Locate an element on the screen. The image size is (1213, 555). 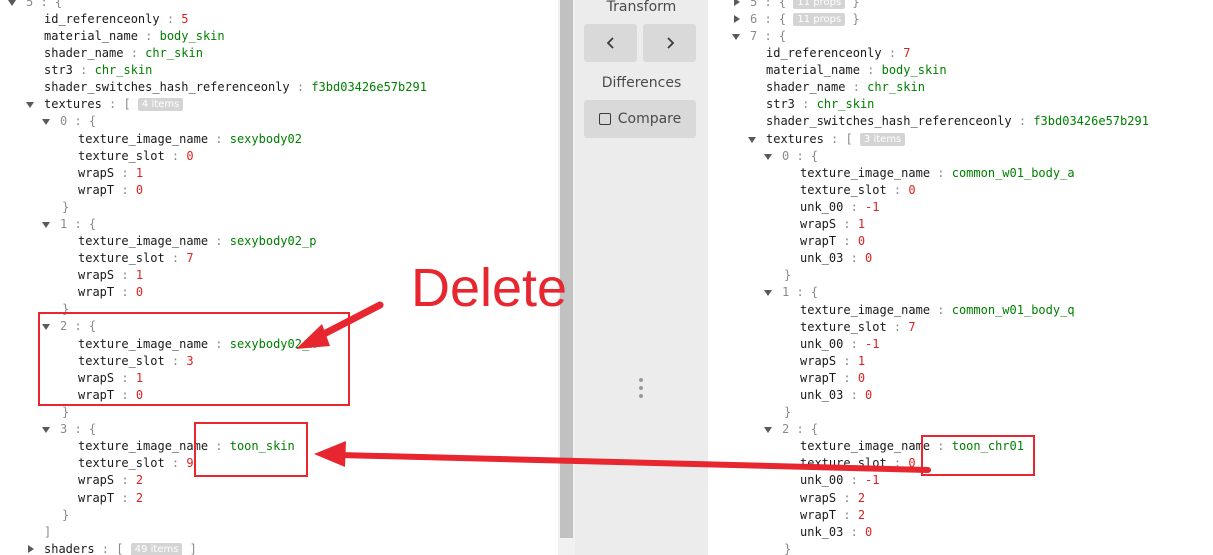
copy-arrow-line is located at coordinates (634, 462).